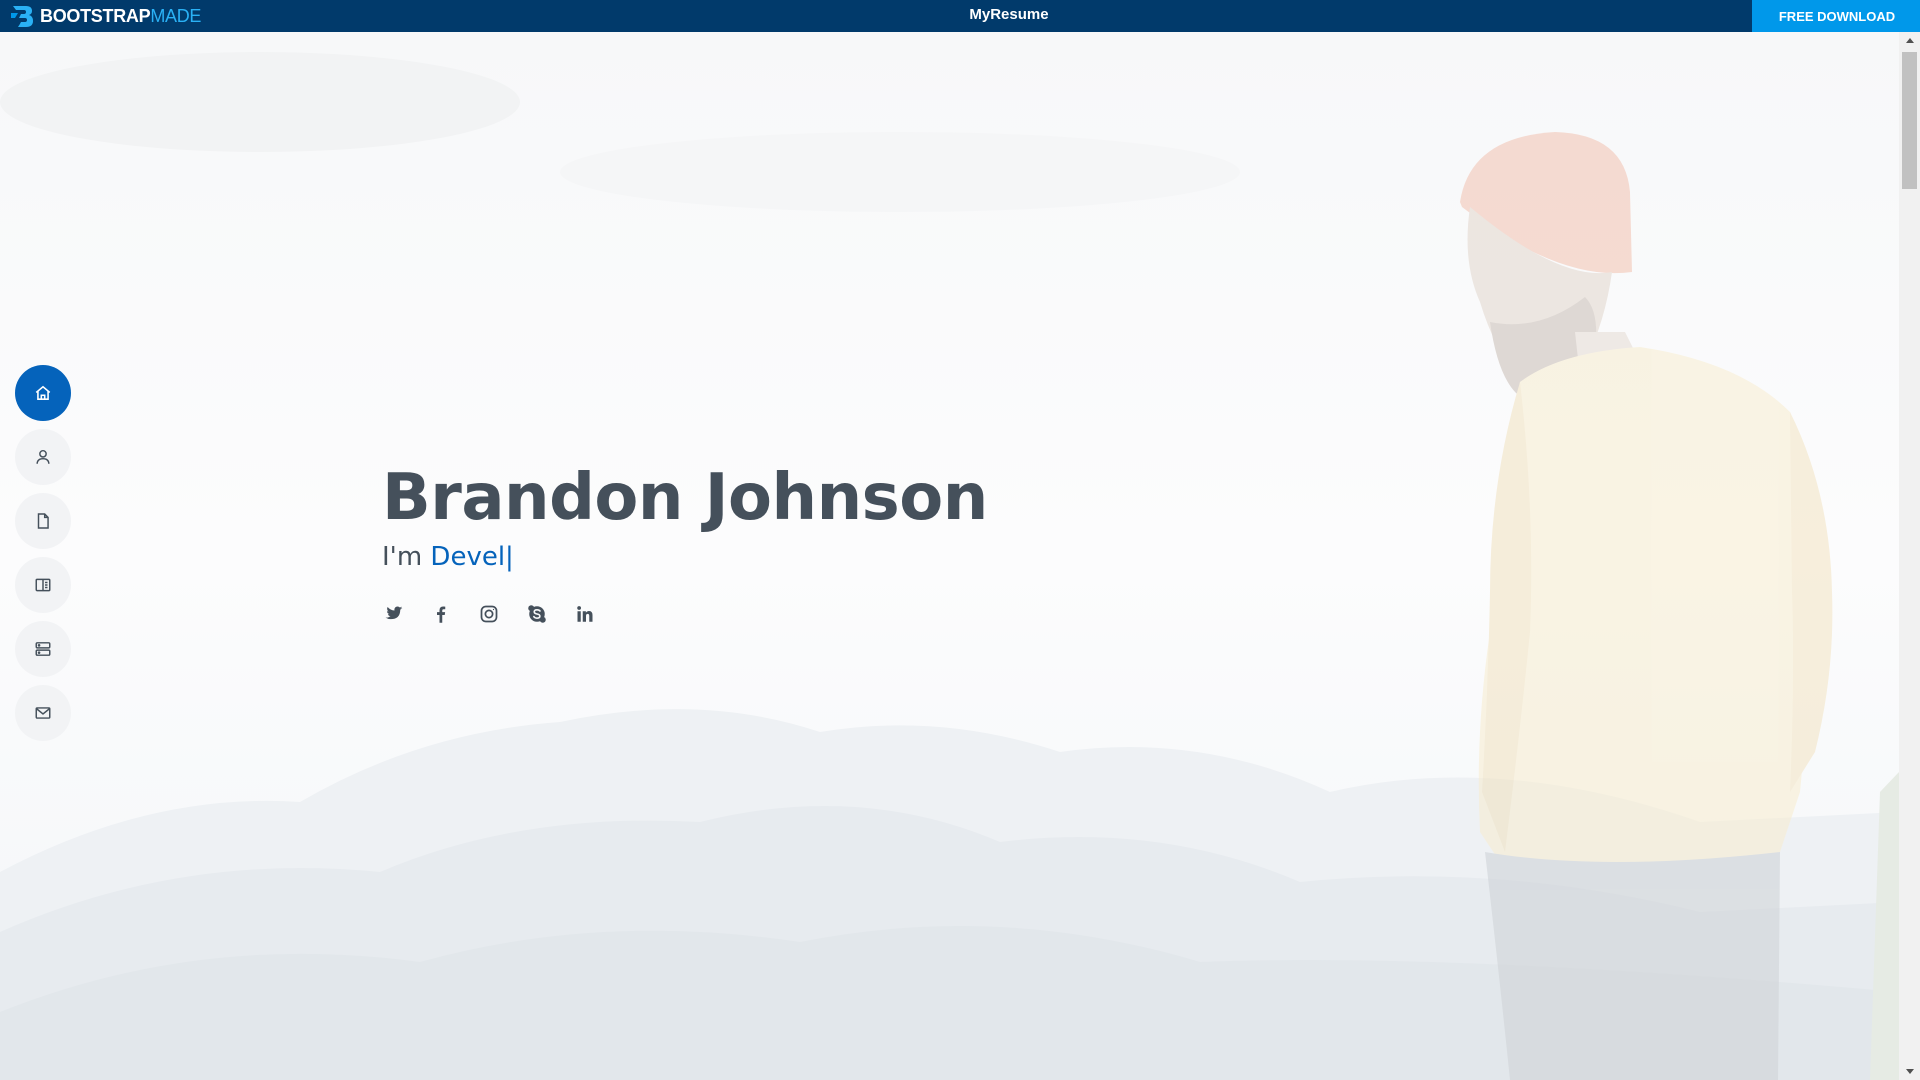 The image size is (1920, 1080). I want to click on home-icon, so click(43, 392).